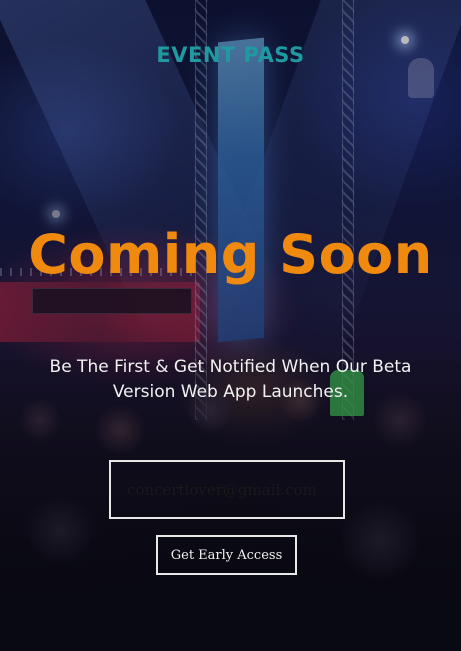 The height and width of the screenshot is (651, 461). Describe the element at coordinates (230, 55) in the screenshot. I see `brand-logo-text: EVENT PASS` at that location.